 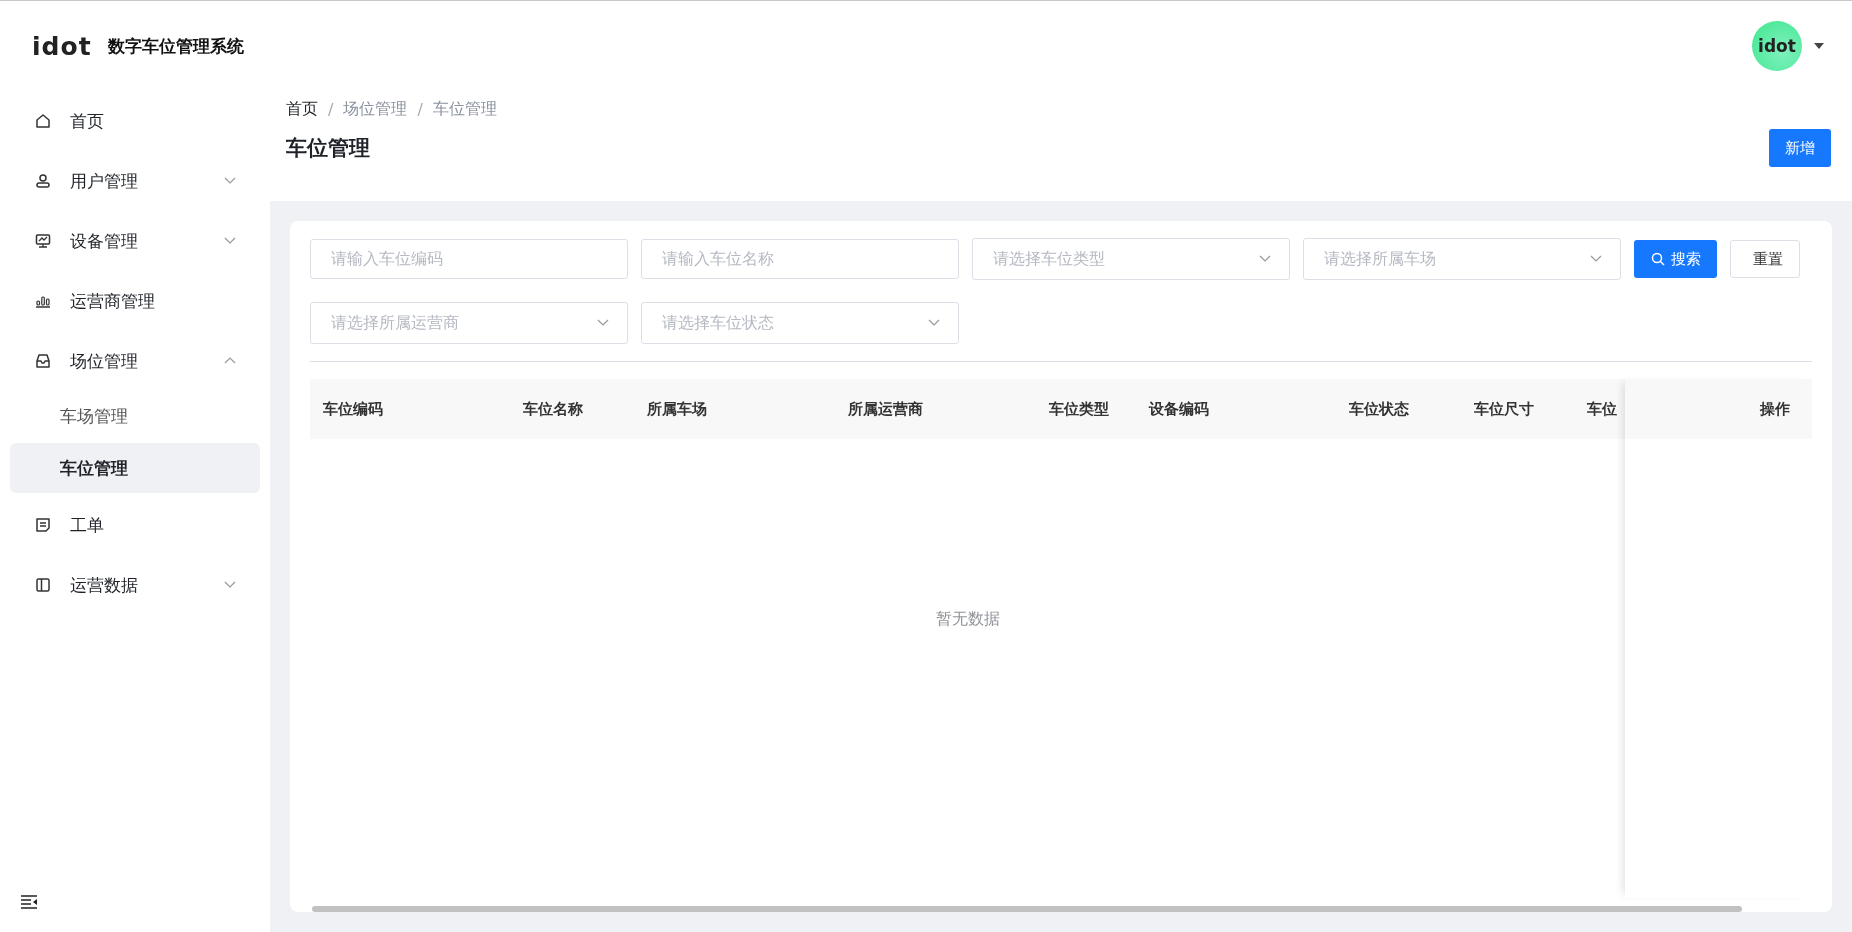 What do you see at coordinates (677, 409) in the screenshot?
I see `column-header: 所属车场` at bounding box center [677, 409].